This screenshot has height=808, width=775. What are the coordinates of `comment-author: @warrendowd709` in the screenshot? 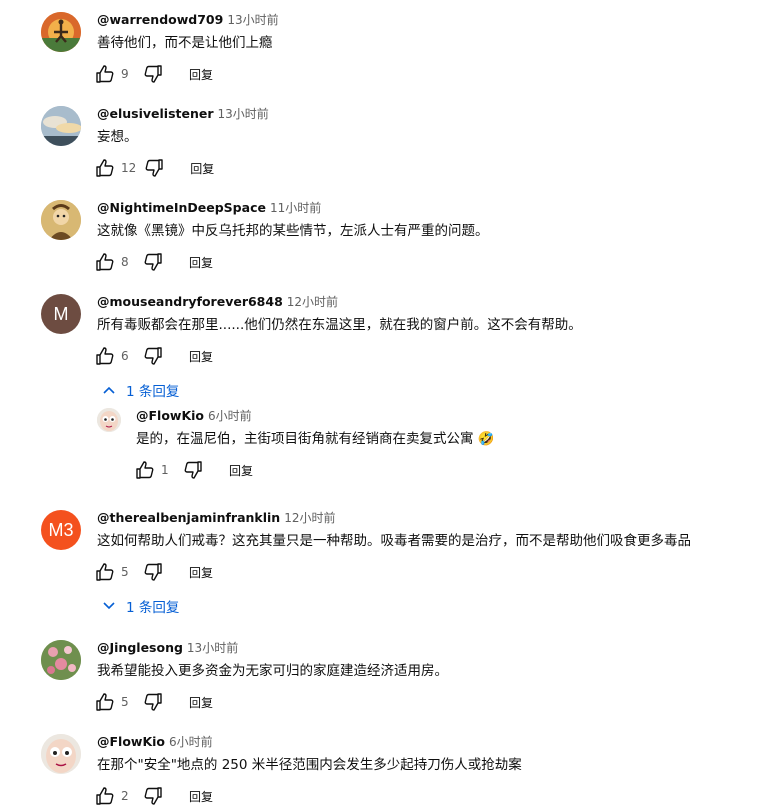 It's located at (160, 19).